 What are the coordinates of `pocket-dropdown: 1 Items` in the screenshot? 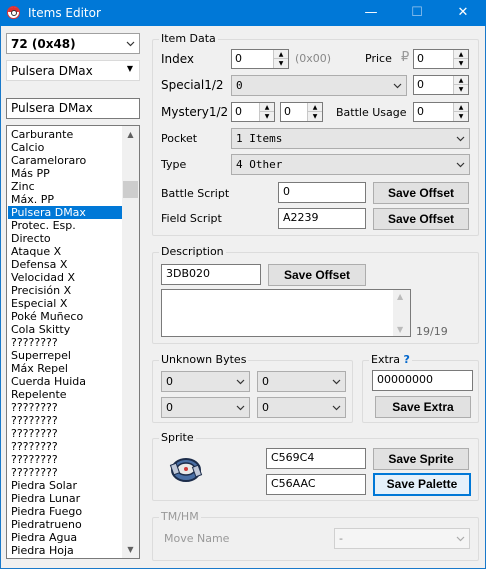 It's located at (350, 138).